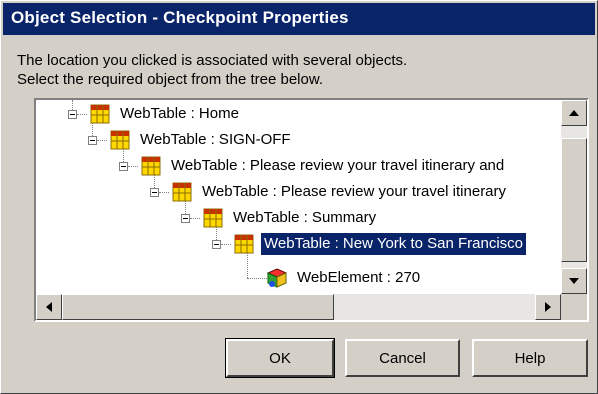 The width and height of the screenshot is (598, 394). Describe the element at coordinates (277, 278) in the screenshot. I see `webelement-icon` at that location.